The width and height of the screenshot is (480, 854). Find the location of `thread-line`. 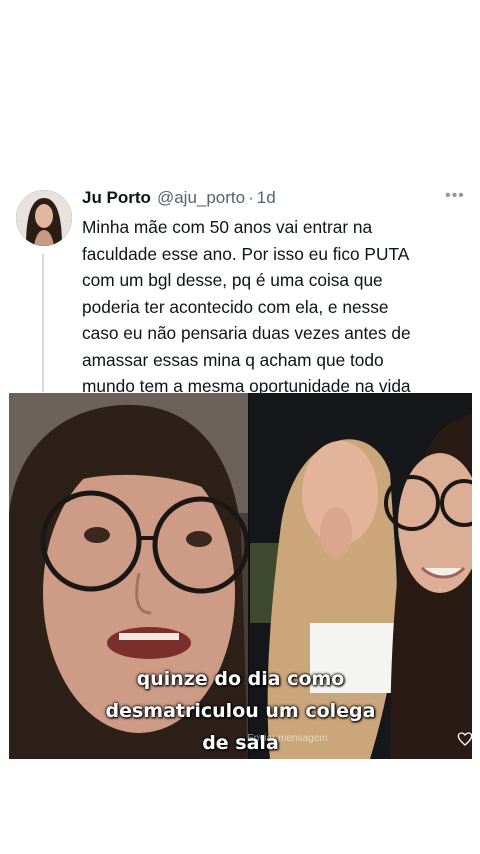

thread-line is located at coordinates (43, 323).